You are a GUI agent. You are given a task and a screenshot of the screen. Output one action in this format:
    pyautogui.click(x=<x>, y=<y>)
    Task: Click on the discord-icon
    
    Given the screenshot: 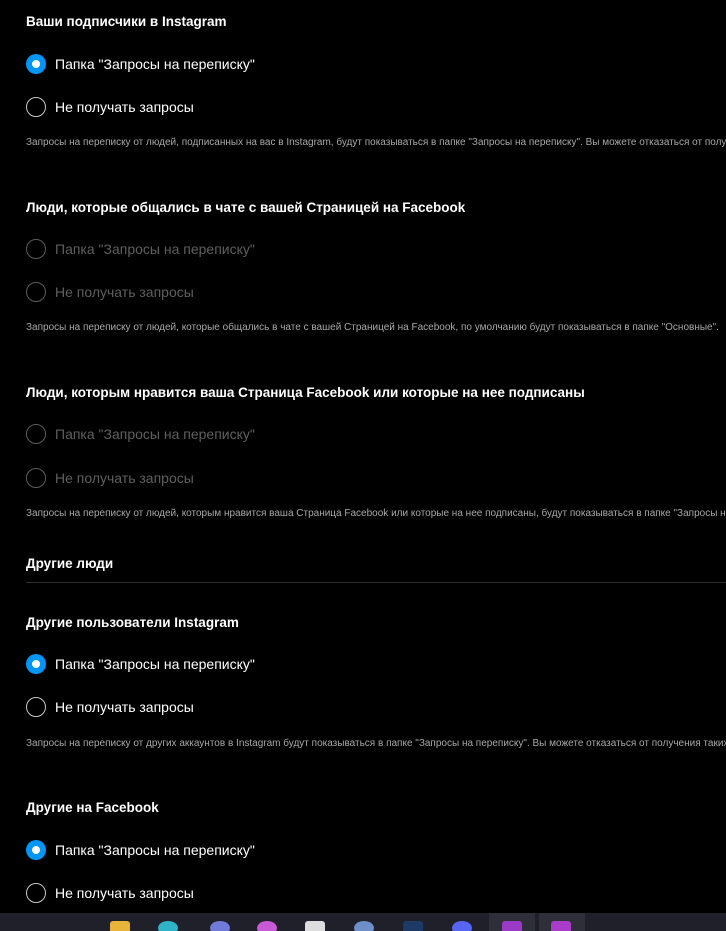 What is the action you would take?
    pyautogui.click(x=462, y=926)
    